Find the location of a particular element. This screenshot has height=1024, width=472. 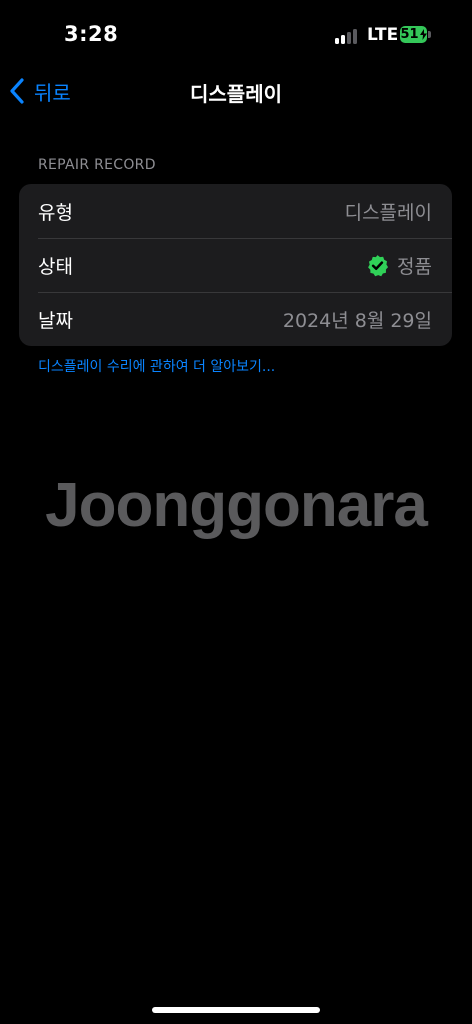

row-date-label: 날짜 is located at coordinates (55, 320).